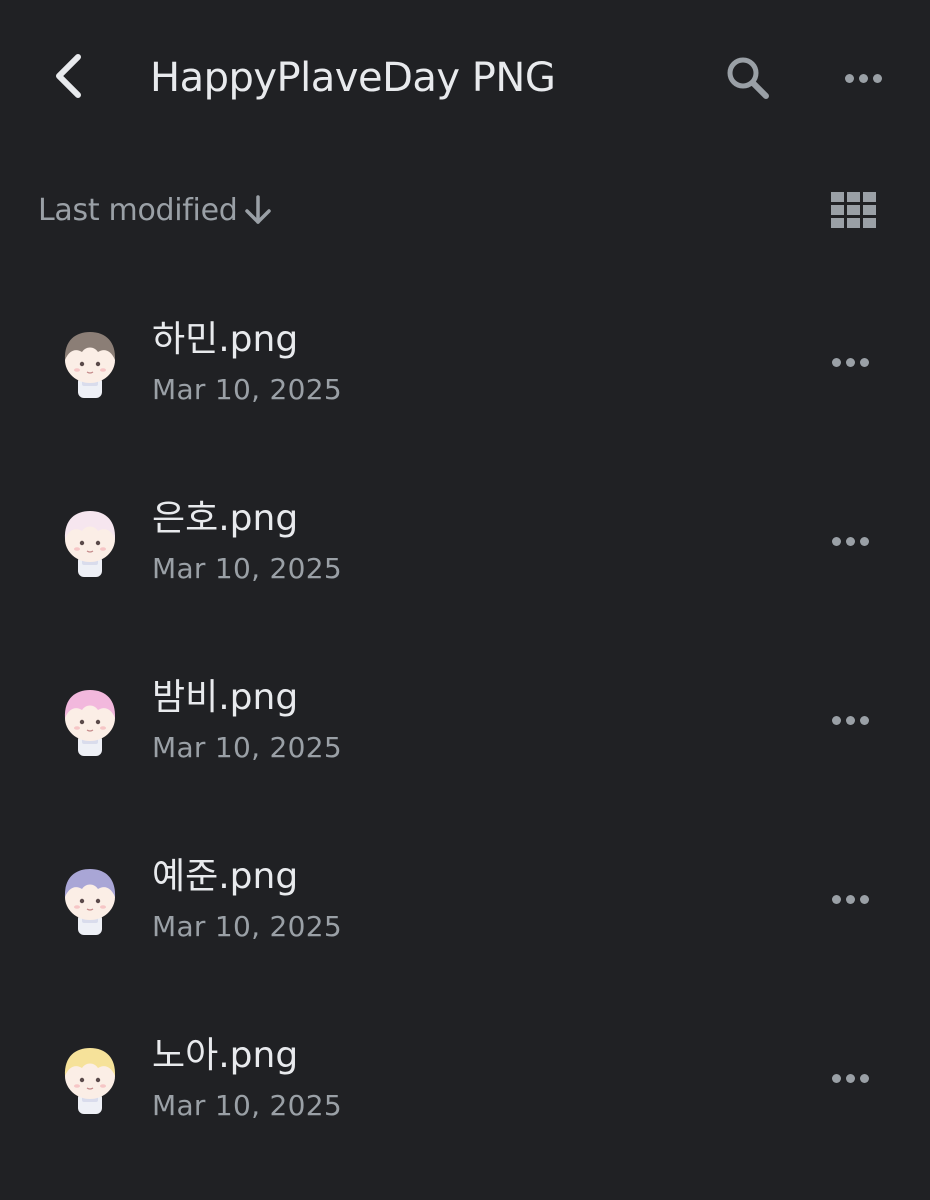 The image size is (930, 1200). I want to click on file-row: 노아.png Mar 10, 2025, so click(465, 1077).